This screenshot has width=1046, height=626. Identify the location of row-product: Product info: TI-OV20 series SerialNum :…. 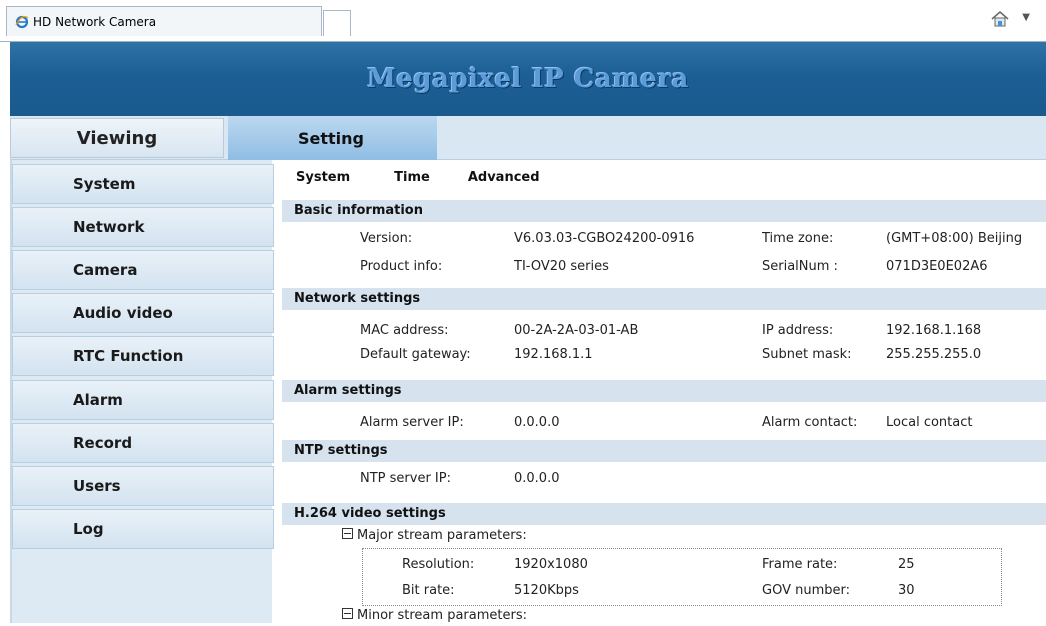
(664, 267).